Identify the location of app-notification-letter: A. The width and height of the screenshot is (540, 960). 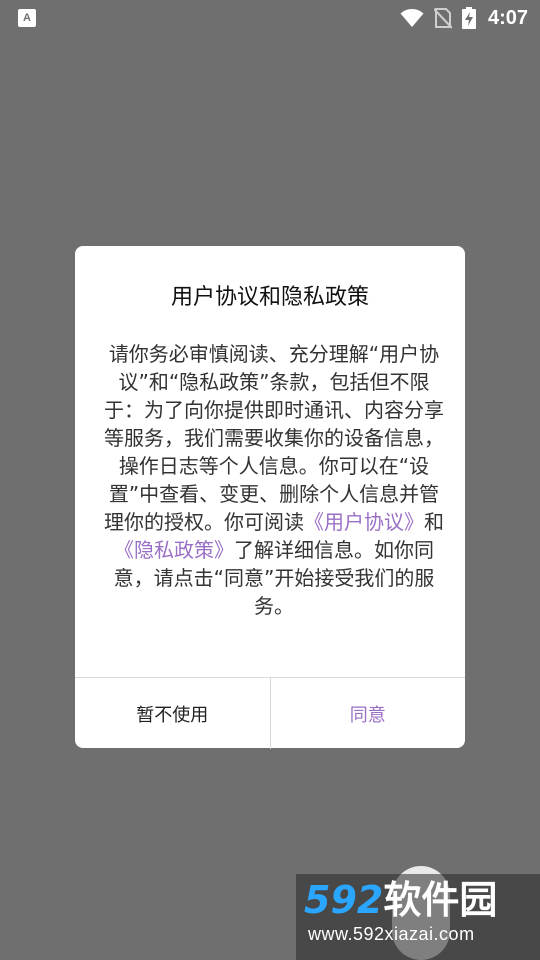
(27, 17).